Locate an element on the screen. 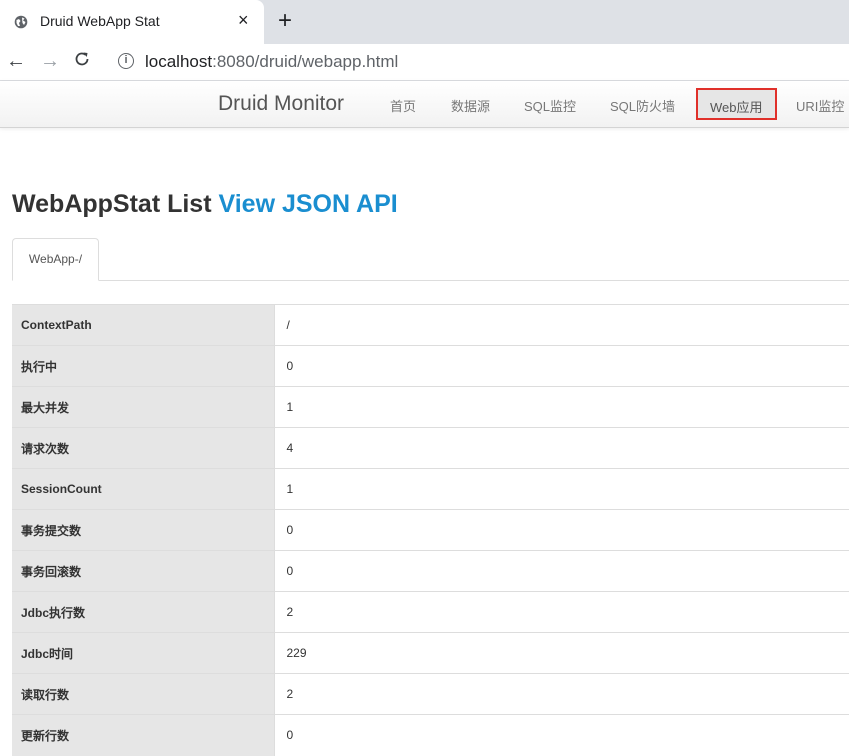 The height and width of the screenshot is (756, 849). table-row: Jdbc执行数 2 is located at coordinates (430, 612).